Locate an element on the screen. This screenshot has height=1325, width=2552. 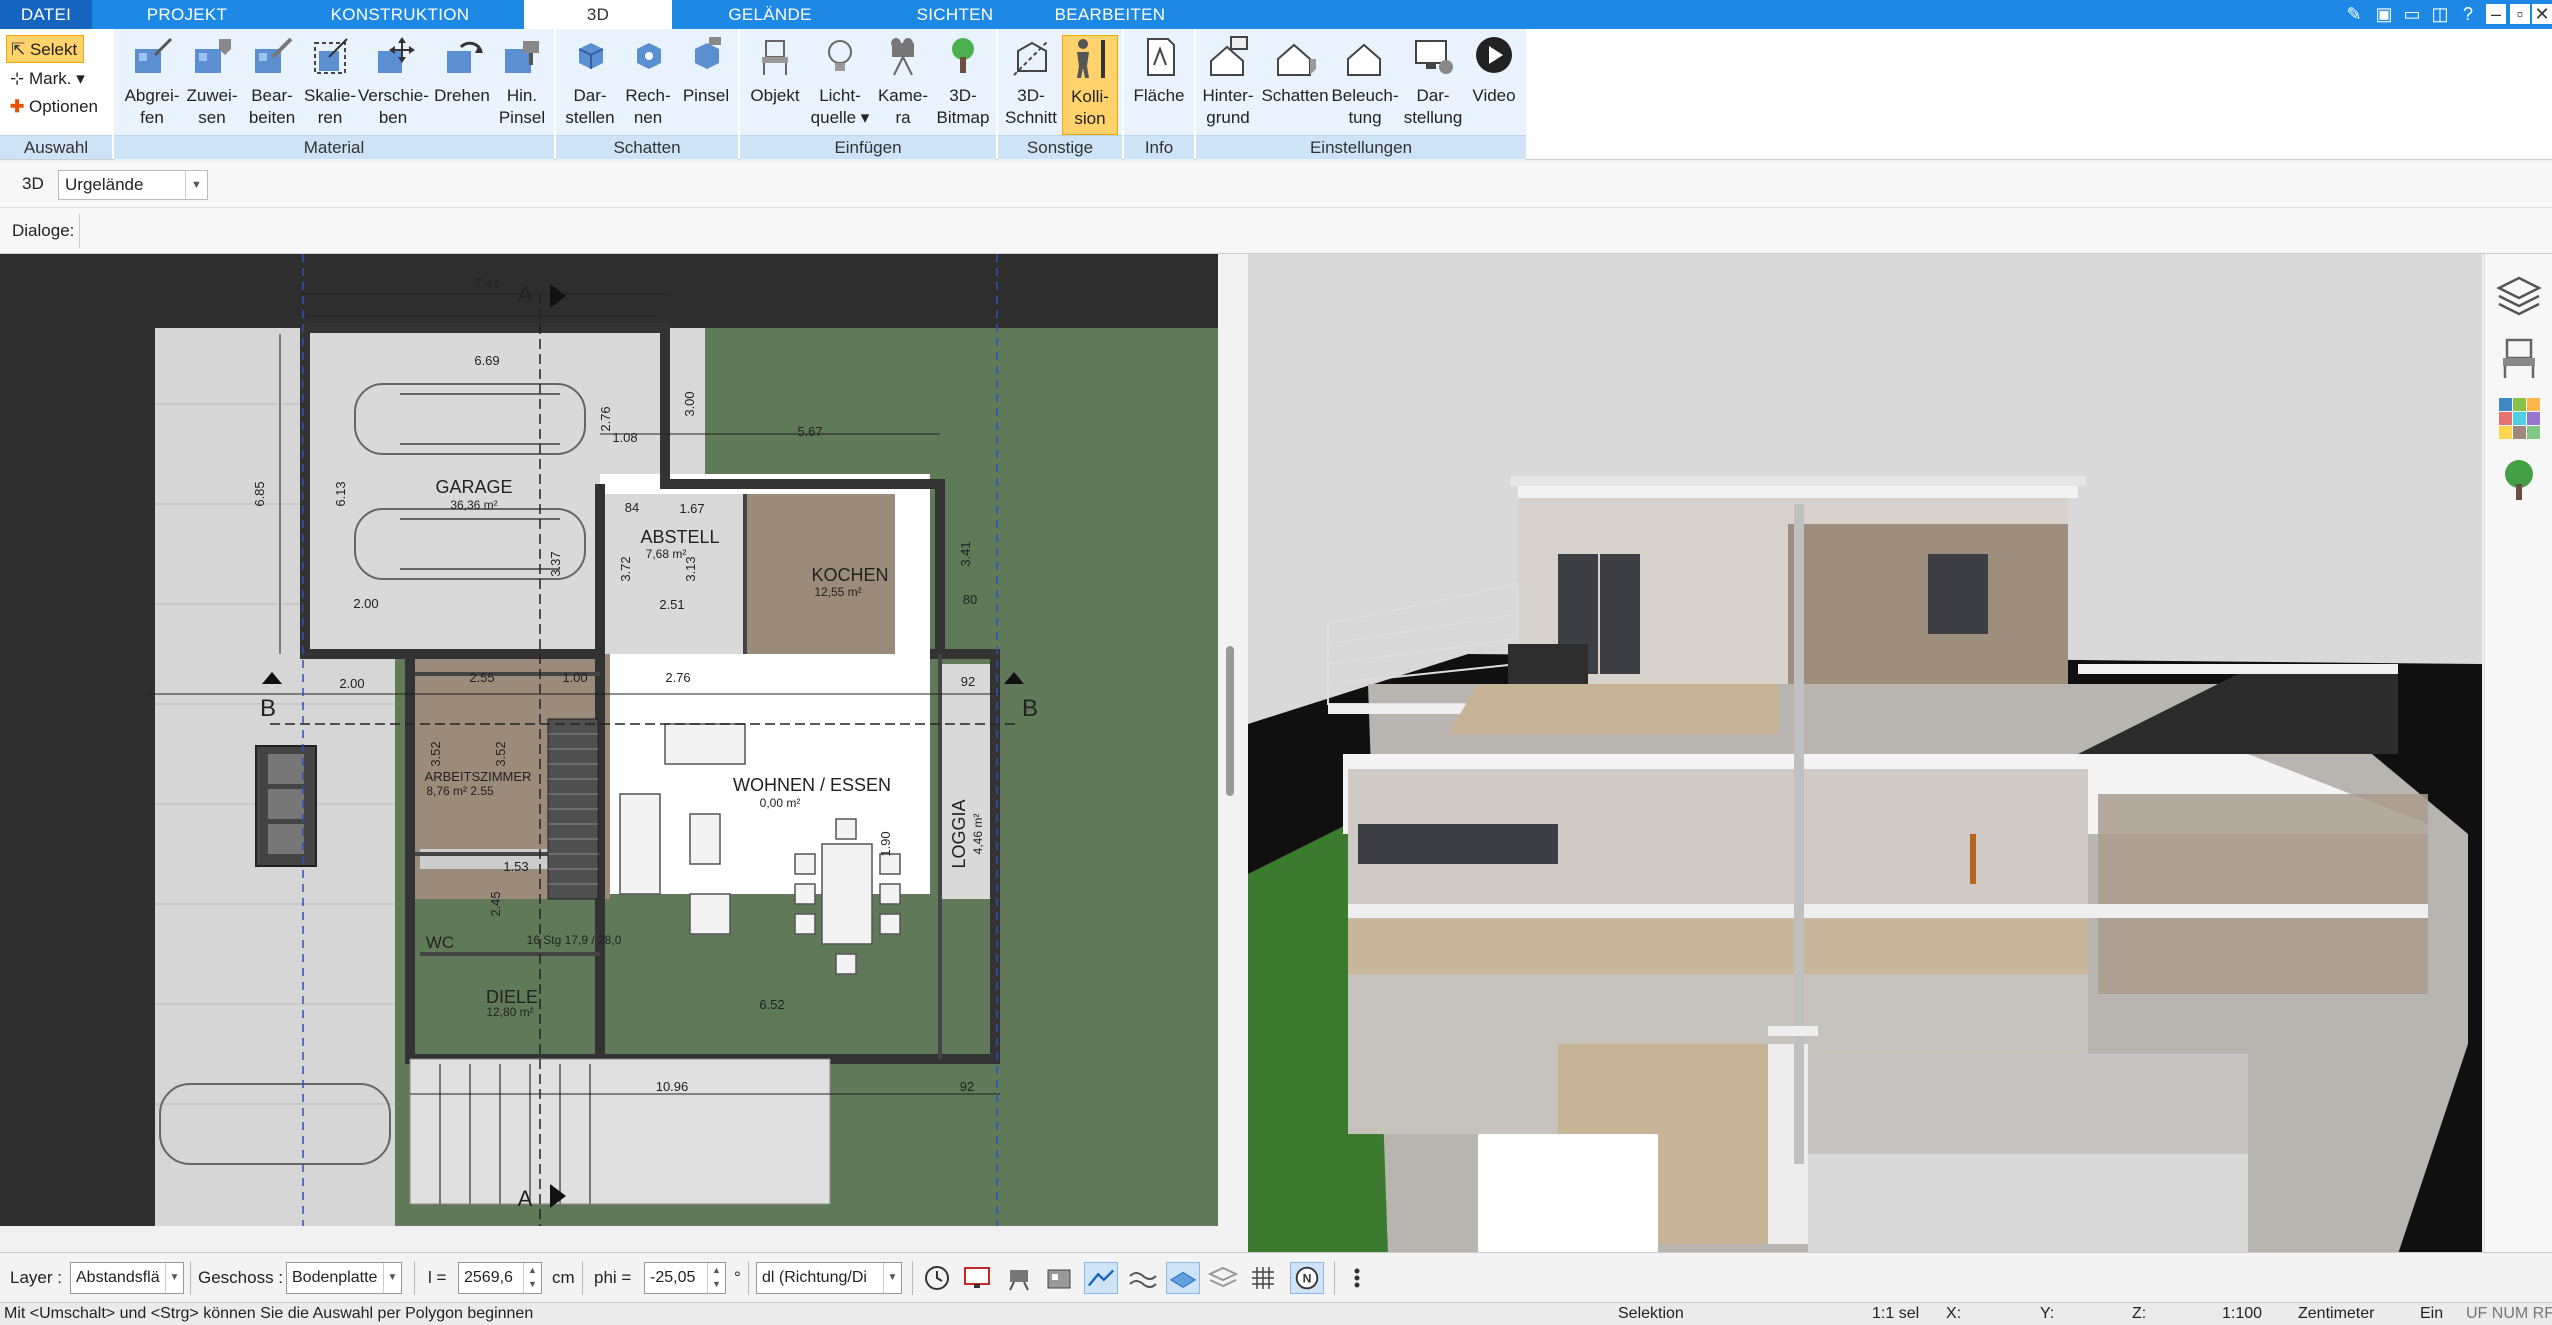
minimize-icon: – is located at coordinates (2496, 14).